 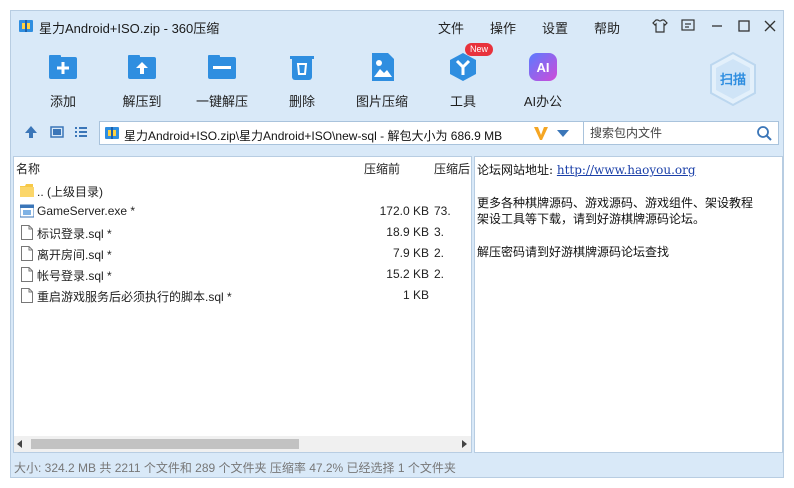 What do you see at coordinates (62, 101) in the screenshot?
I see `add-label: 添加` at bounding box center [62, 101].